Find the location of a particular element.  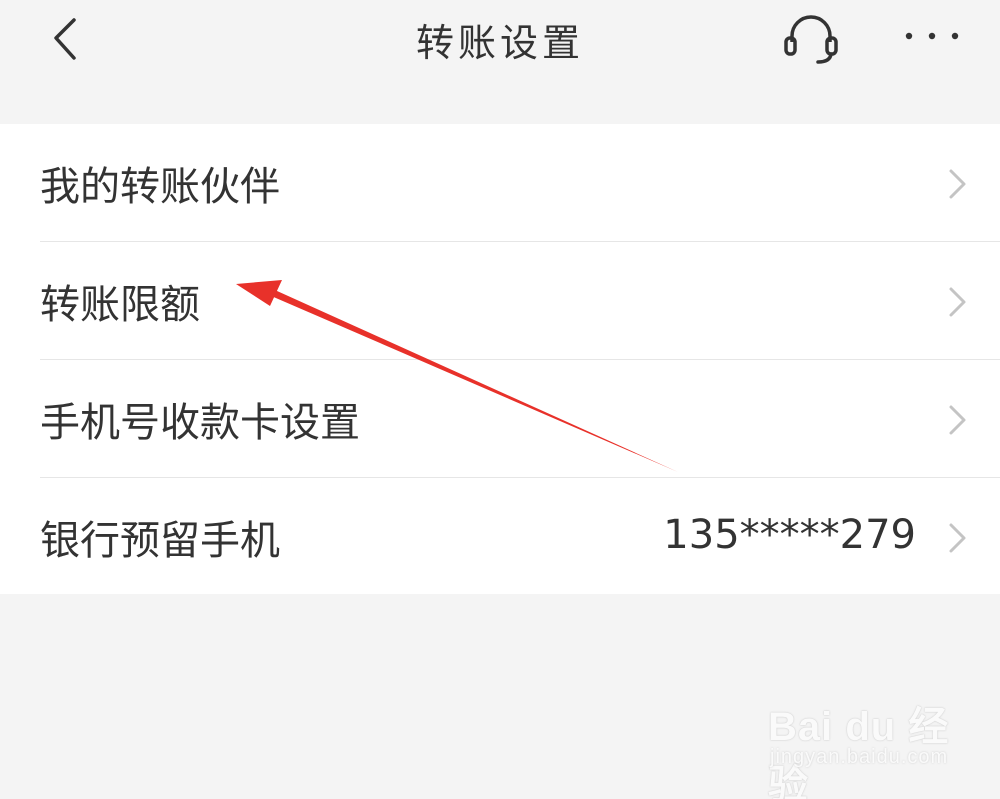

navigation-bar: 转账设置 is located at coordinates (500, 45).